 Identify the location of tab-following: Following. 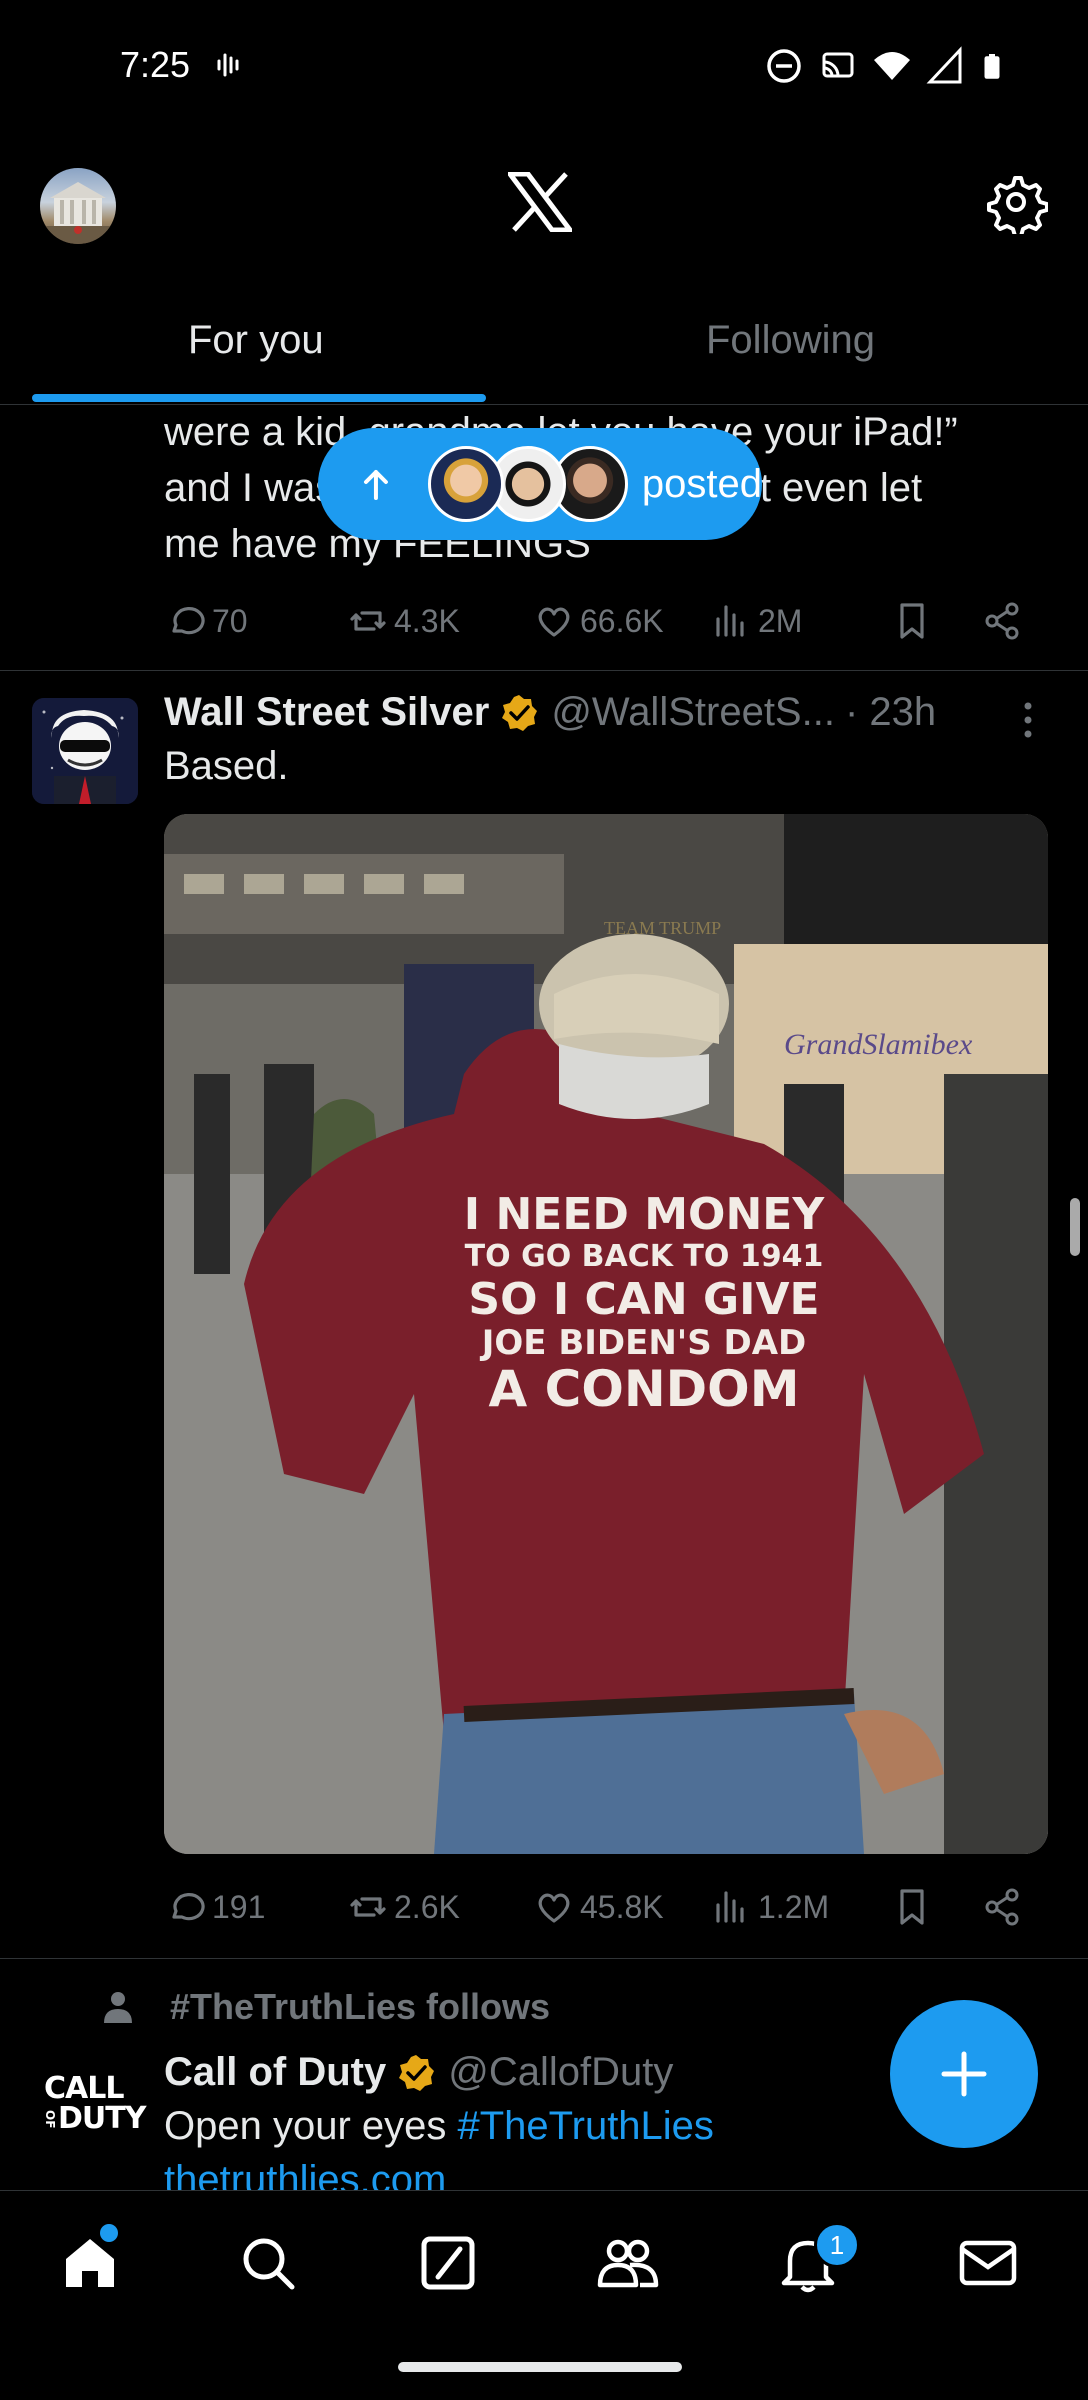
(790, 340).